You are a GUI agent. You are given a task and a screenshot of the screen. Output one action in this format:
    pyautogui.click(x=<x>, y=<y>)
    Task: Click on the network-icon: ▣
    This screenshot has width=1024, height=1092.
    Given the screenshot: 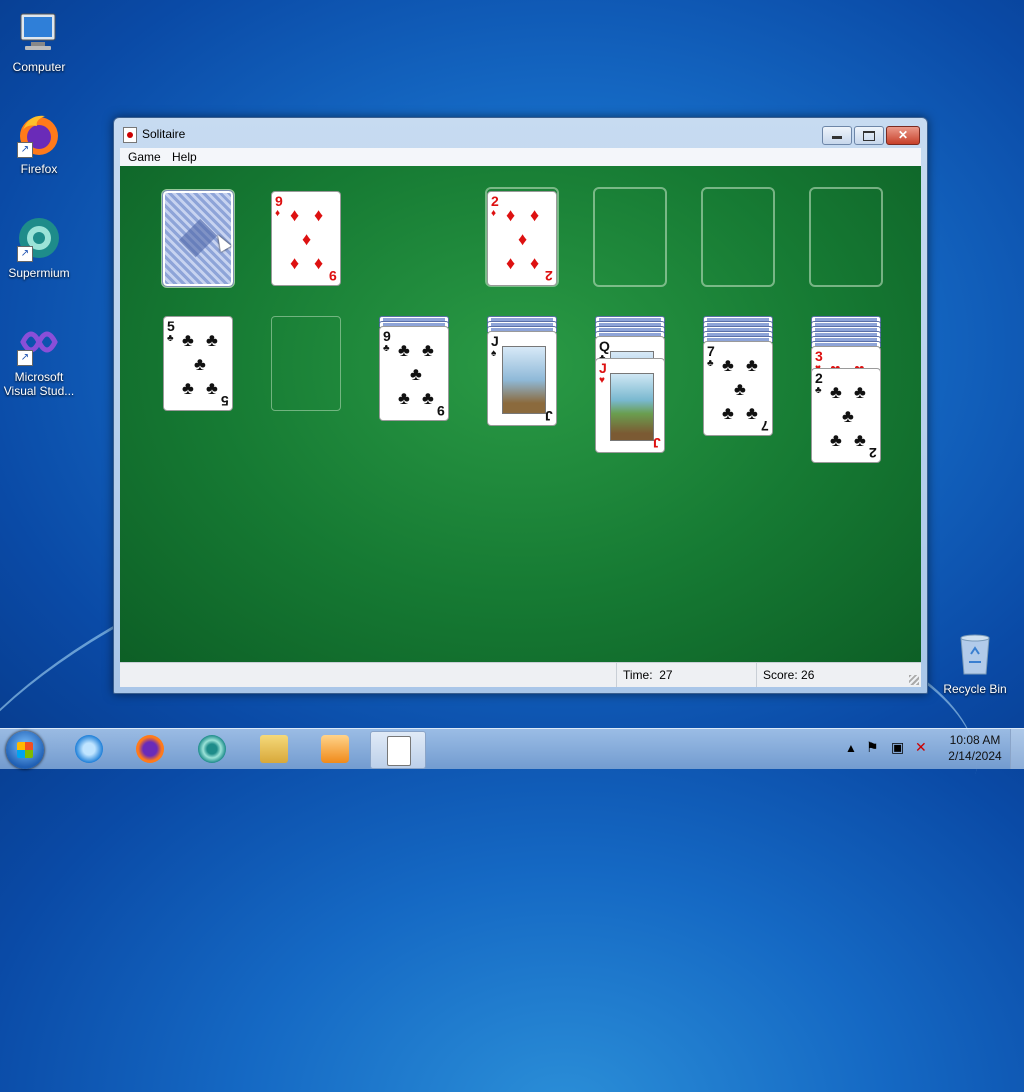 What is the action you would take?
    pyautogui.click(x=897, y=759)
    